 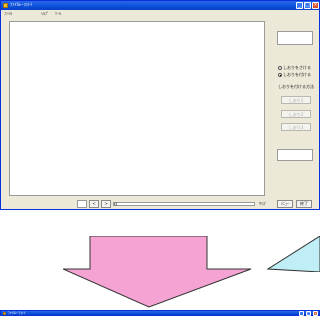 I want to click on menu-bar: ﾌｧｲﾙ ﾍﾙﾌﾟ ﾂｰﾙ, so click(x=160, y=13).